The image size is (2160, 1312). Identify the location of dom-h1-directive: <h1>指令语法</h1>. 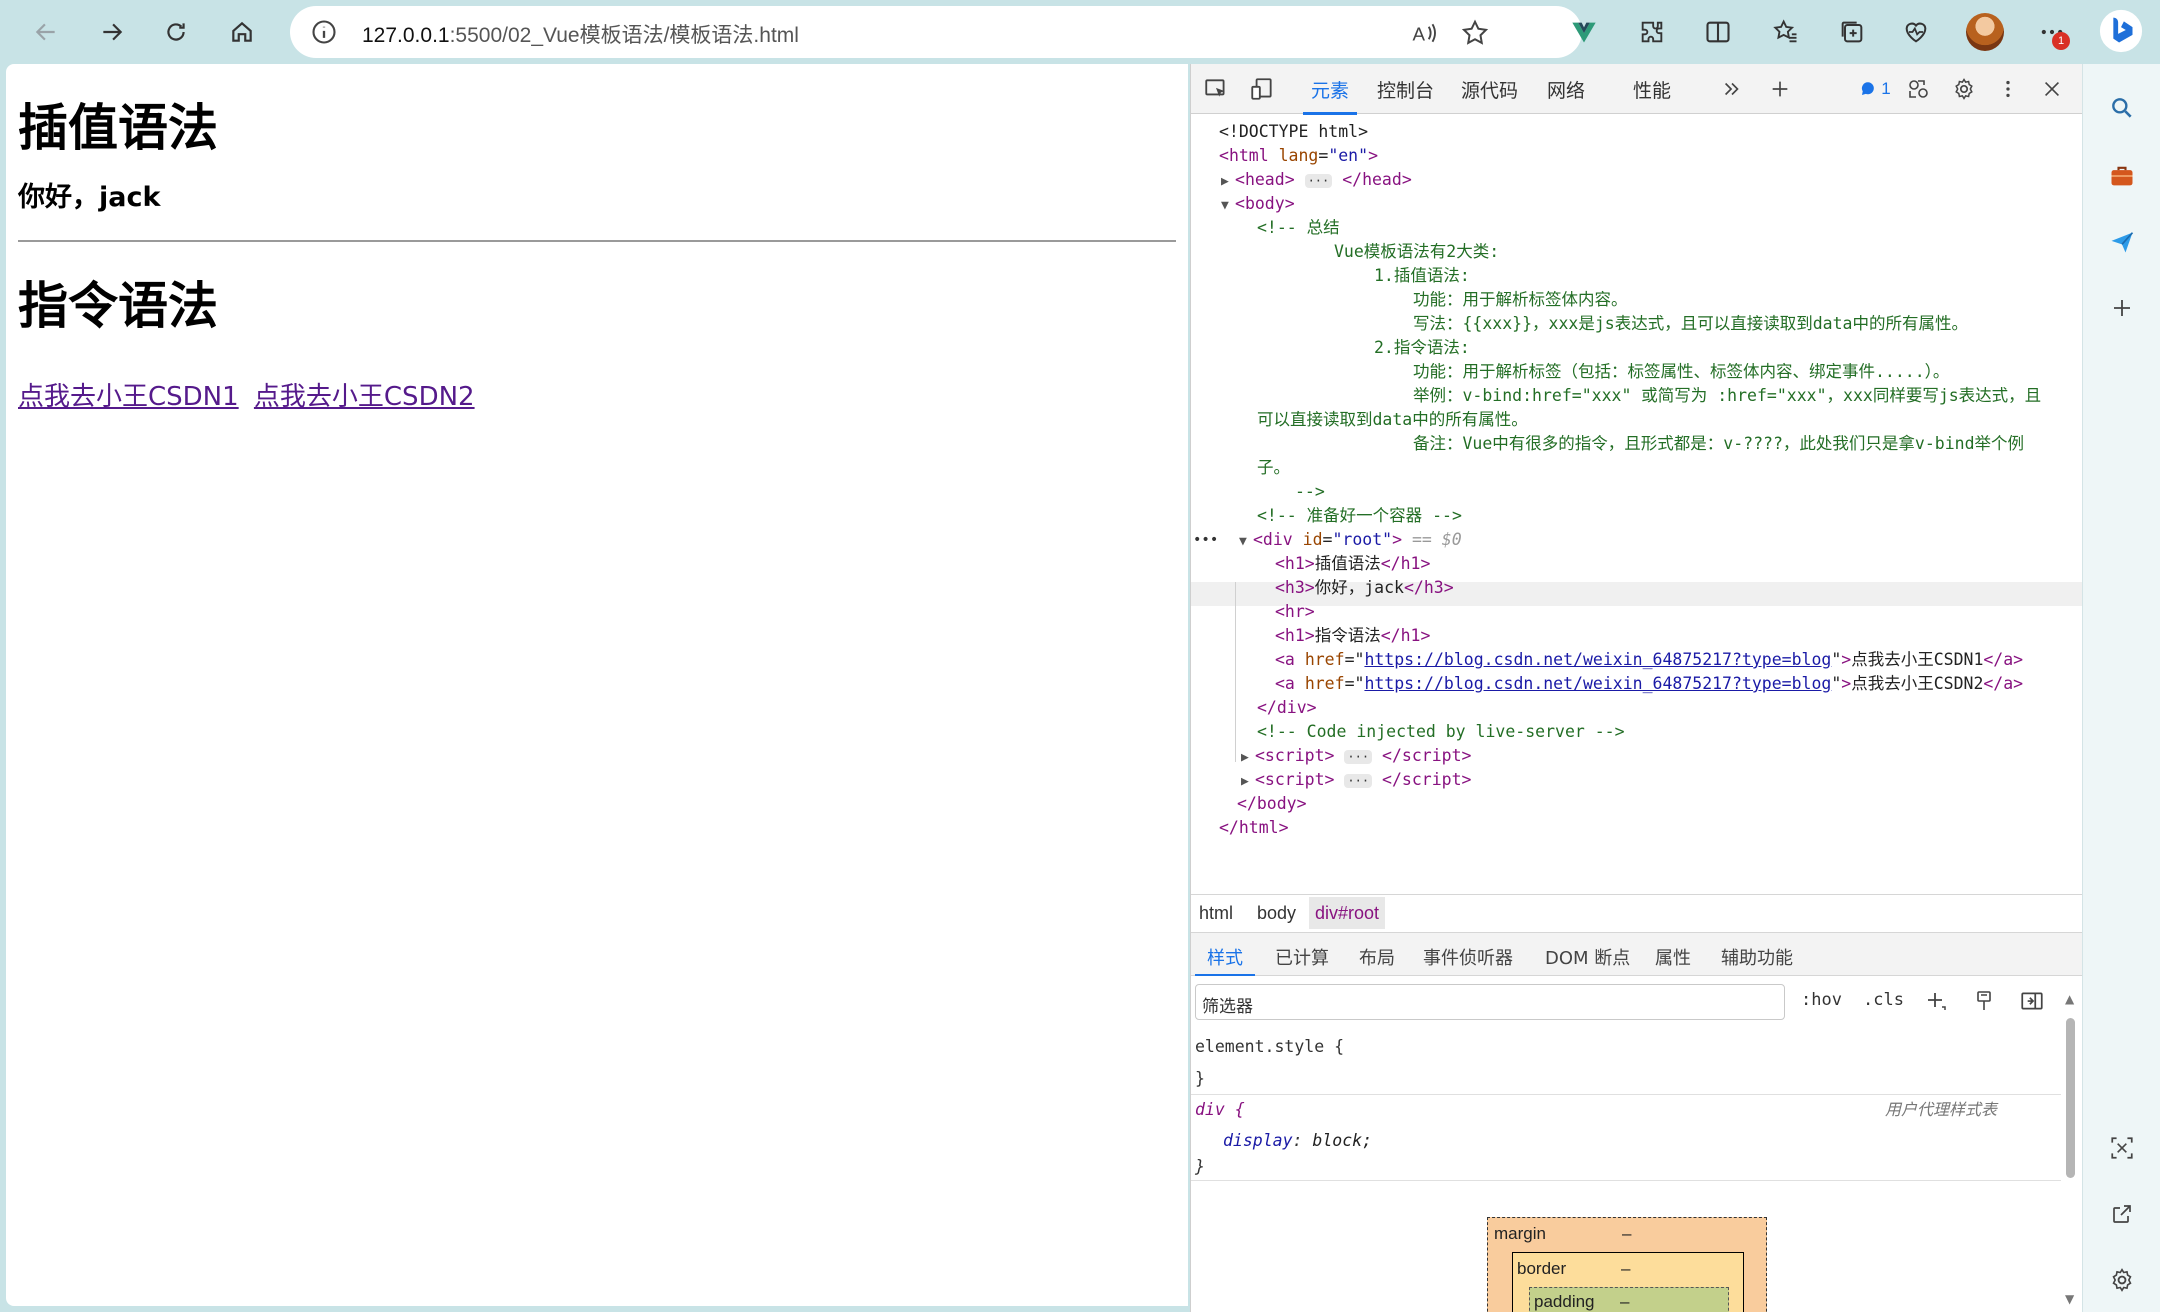
(1352, 636).